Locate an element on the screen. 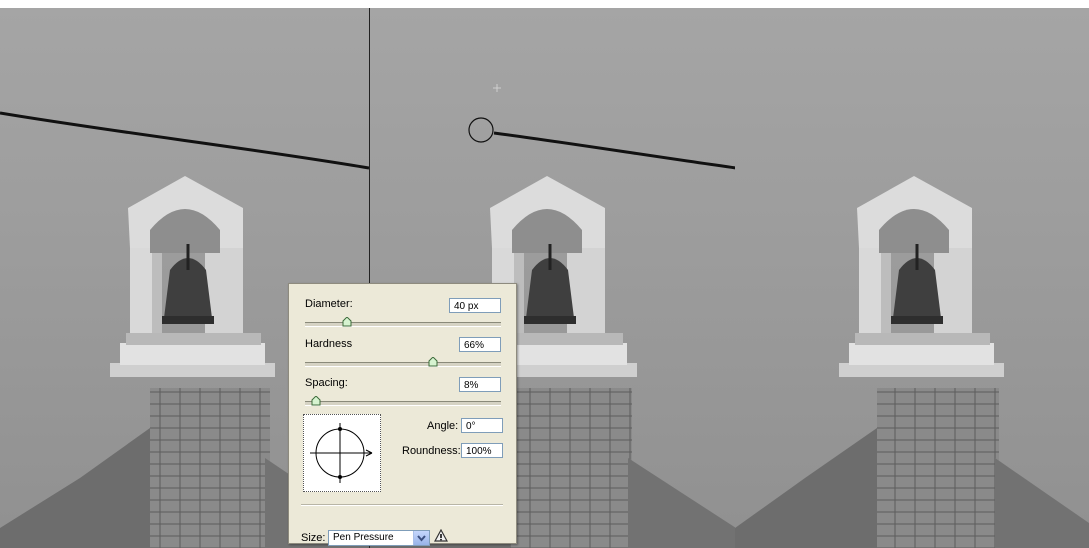 The height and width of the screenshot is (548, 1089). brush-cursor-icon is located at coordinates (481, 130).